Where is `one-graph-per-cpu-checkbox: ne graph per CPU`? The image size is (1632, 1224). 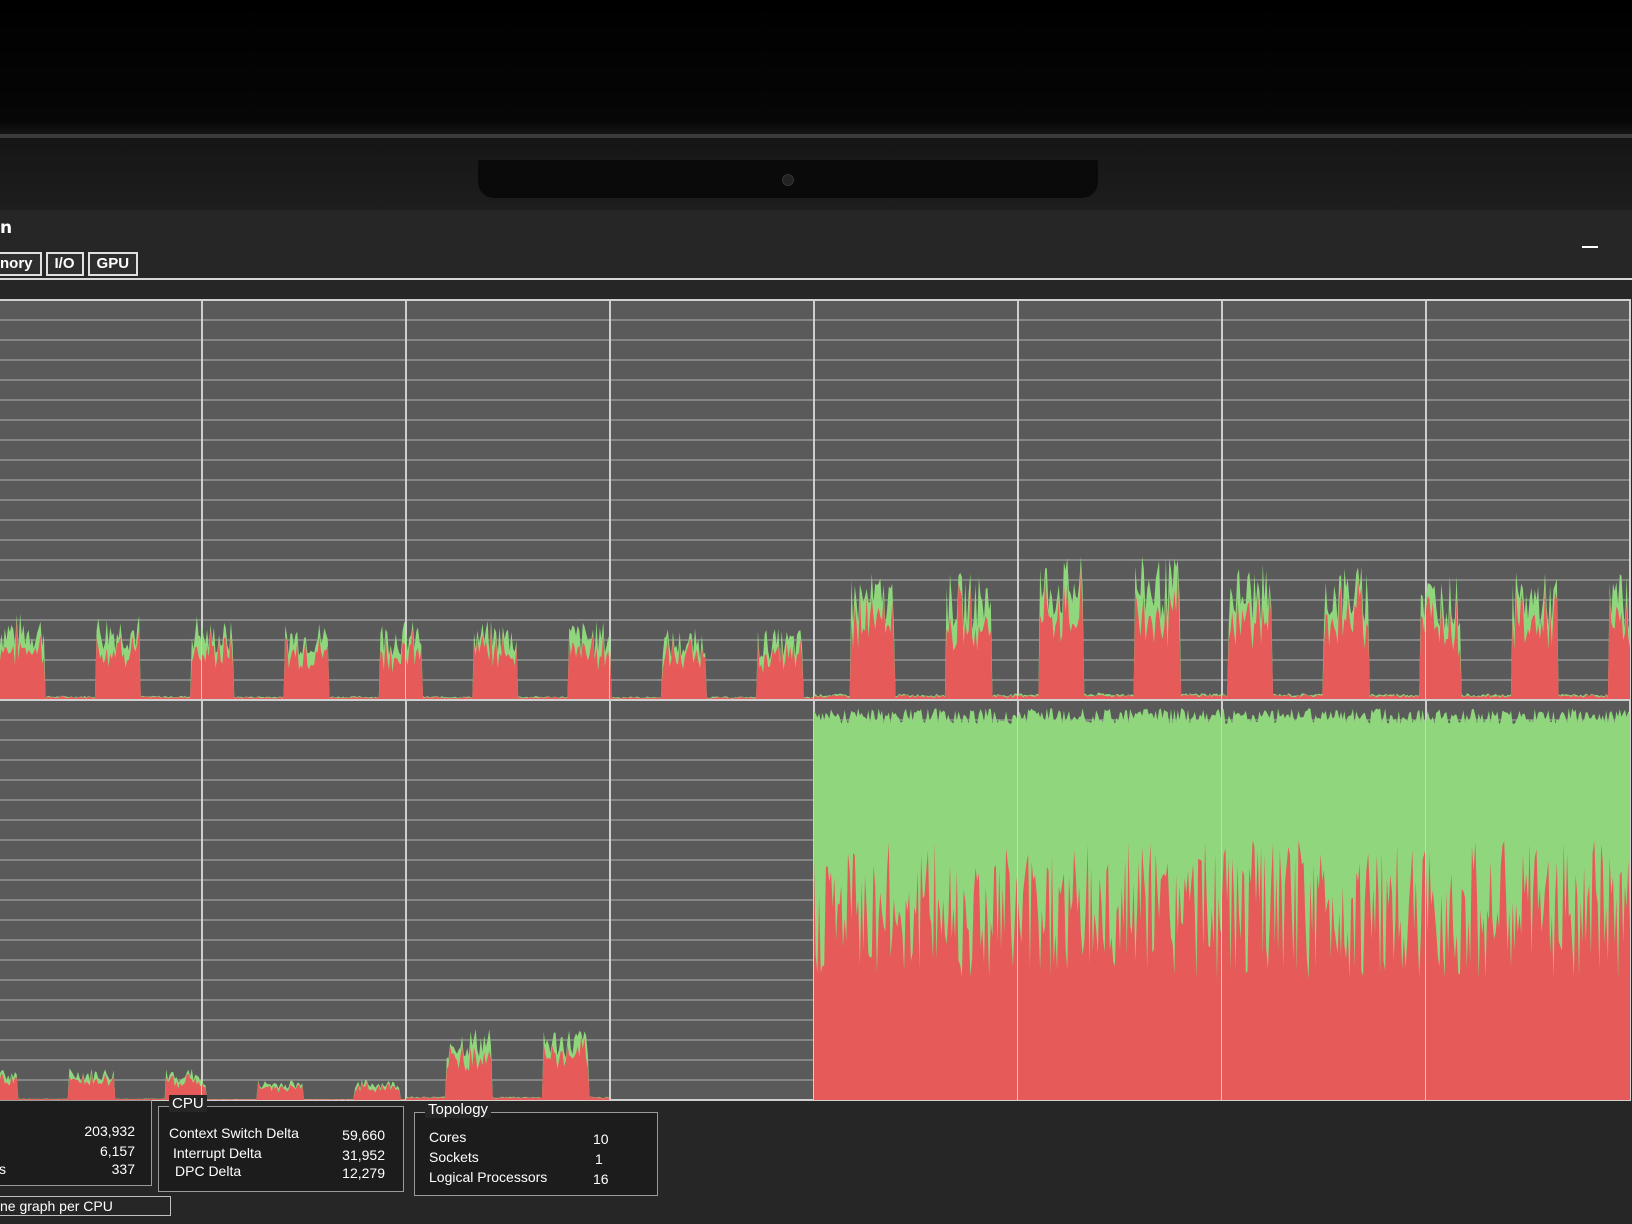
one-graph-per-cpu-checkbox: ne graph per CPU is located at coordinates (85, 1206).